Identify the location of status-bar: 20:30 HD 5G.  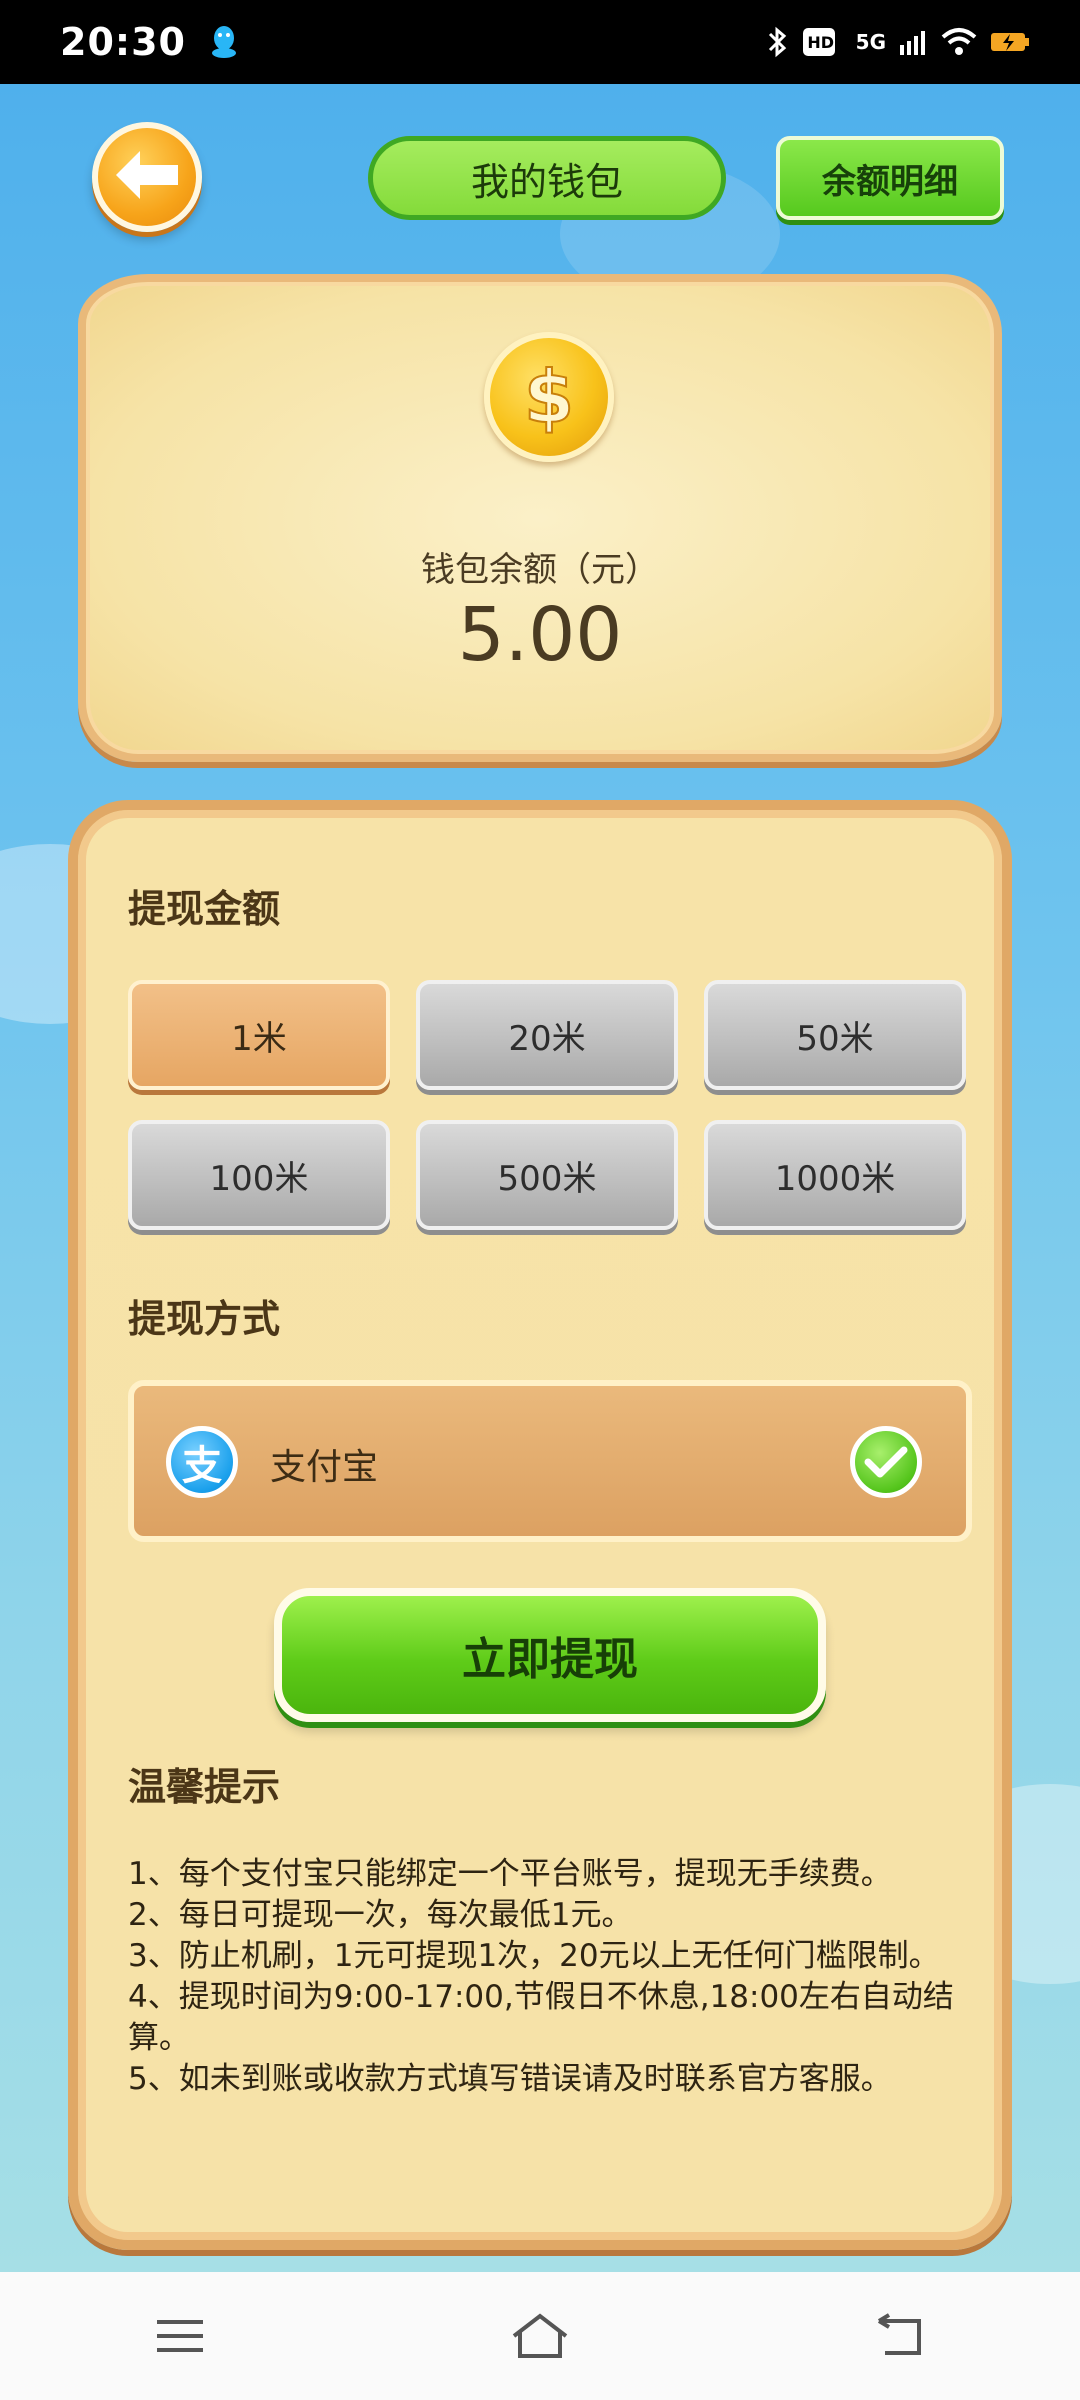
(540, 42).